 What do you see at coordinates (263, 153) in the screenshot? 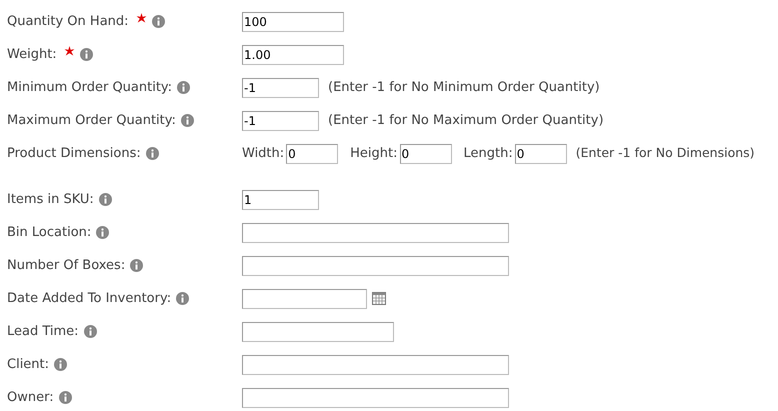
I see `dimension-label: Width:` at bounding box center [263, 153].